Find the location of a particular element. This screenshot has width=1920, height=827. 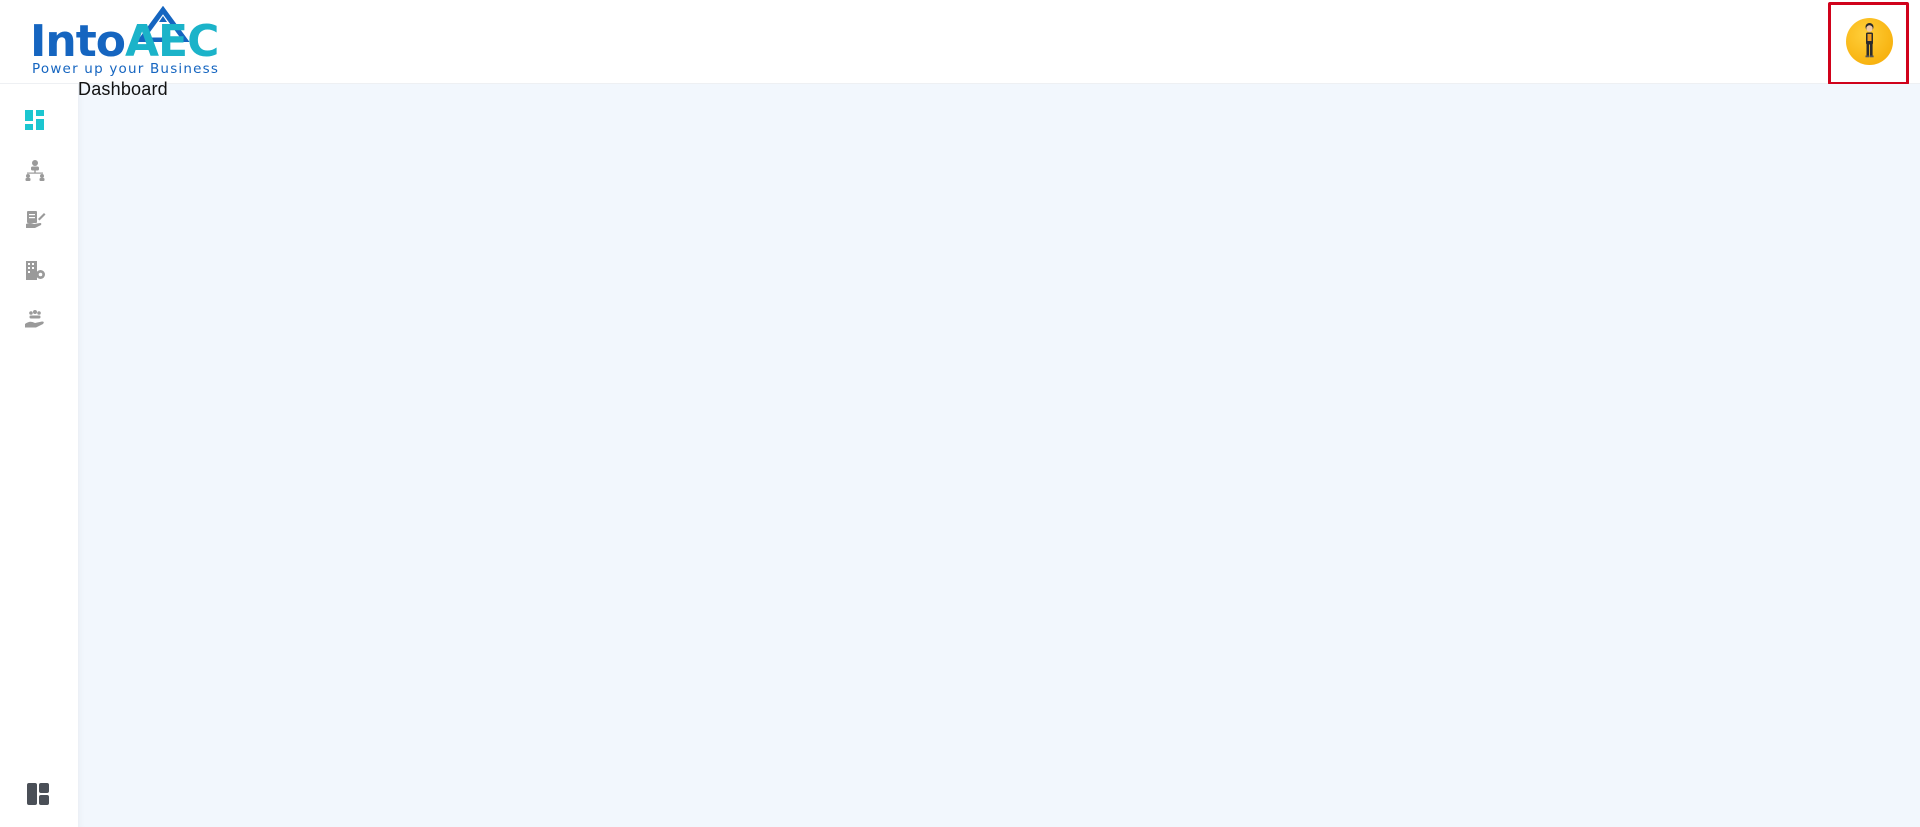

top-header: IntoAEC Power up your Business is located at coordinates (960, 42).